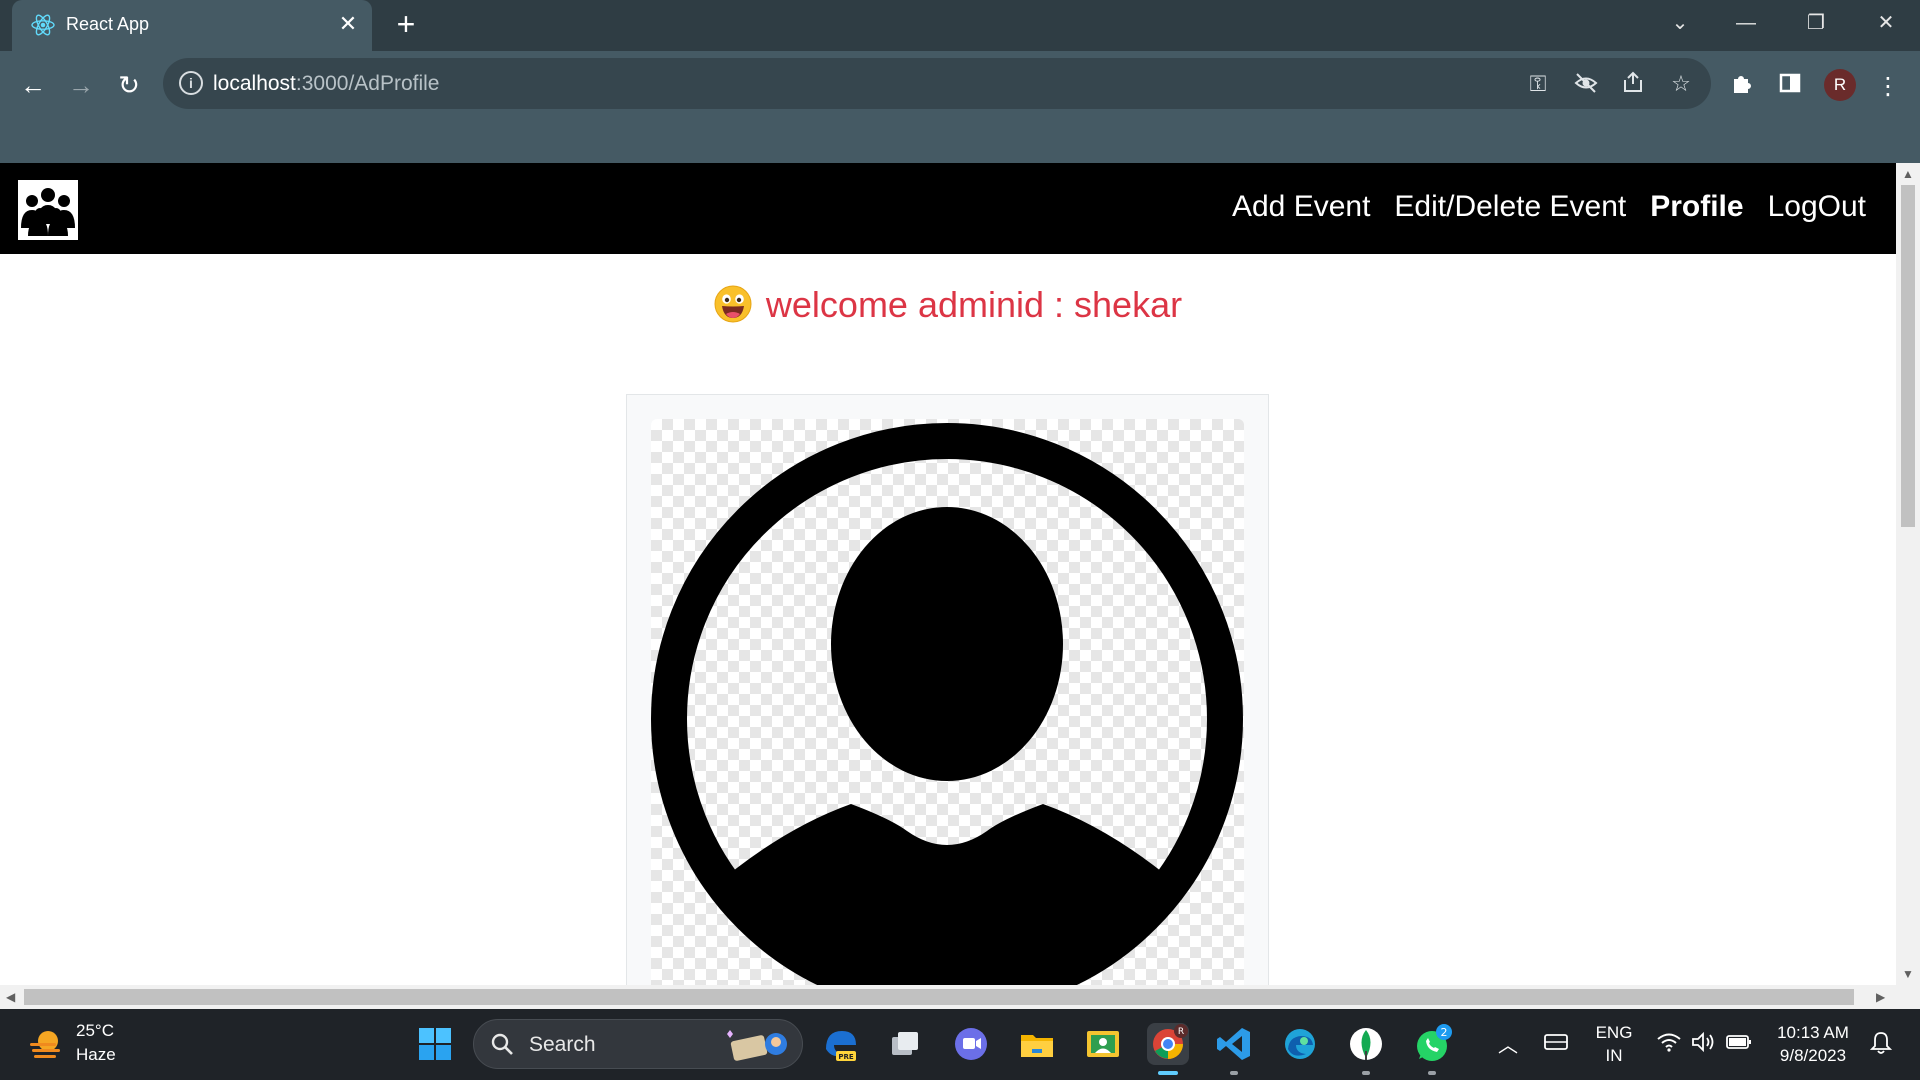 The height and width of the screenshot is (1080, 1920). I want to click on notification-bell-icon, so click(1881, 1045).